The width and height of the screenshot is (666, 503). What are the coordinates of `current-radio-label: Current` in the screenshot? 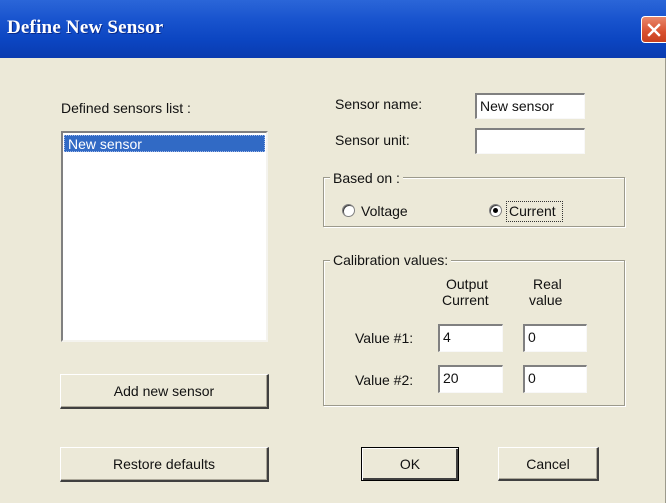 It's located at (532, 211).